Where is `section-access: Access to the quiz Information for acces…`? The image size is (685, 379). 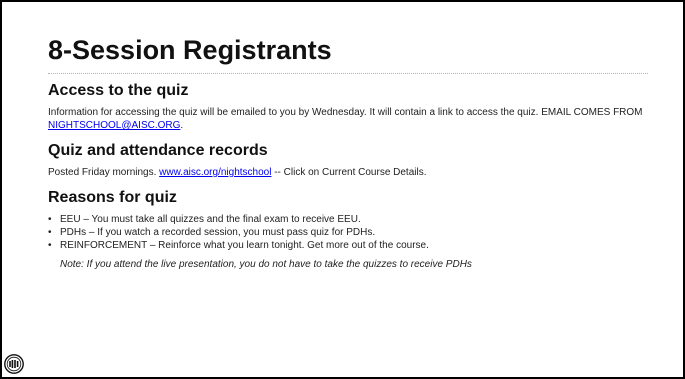
section-access: Access to the quiz Information for acces… is located at coordinates (355, 107).